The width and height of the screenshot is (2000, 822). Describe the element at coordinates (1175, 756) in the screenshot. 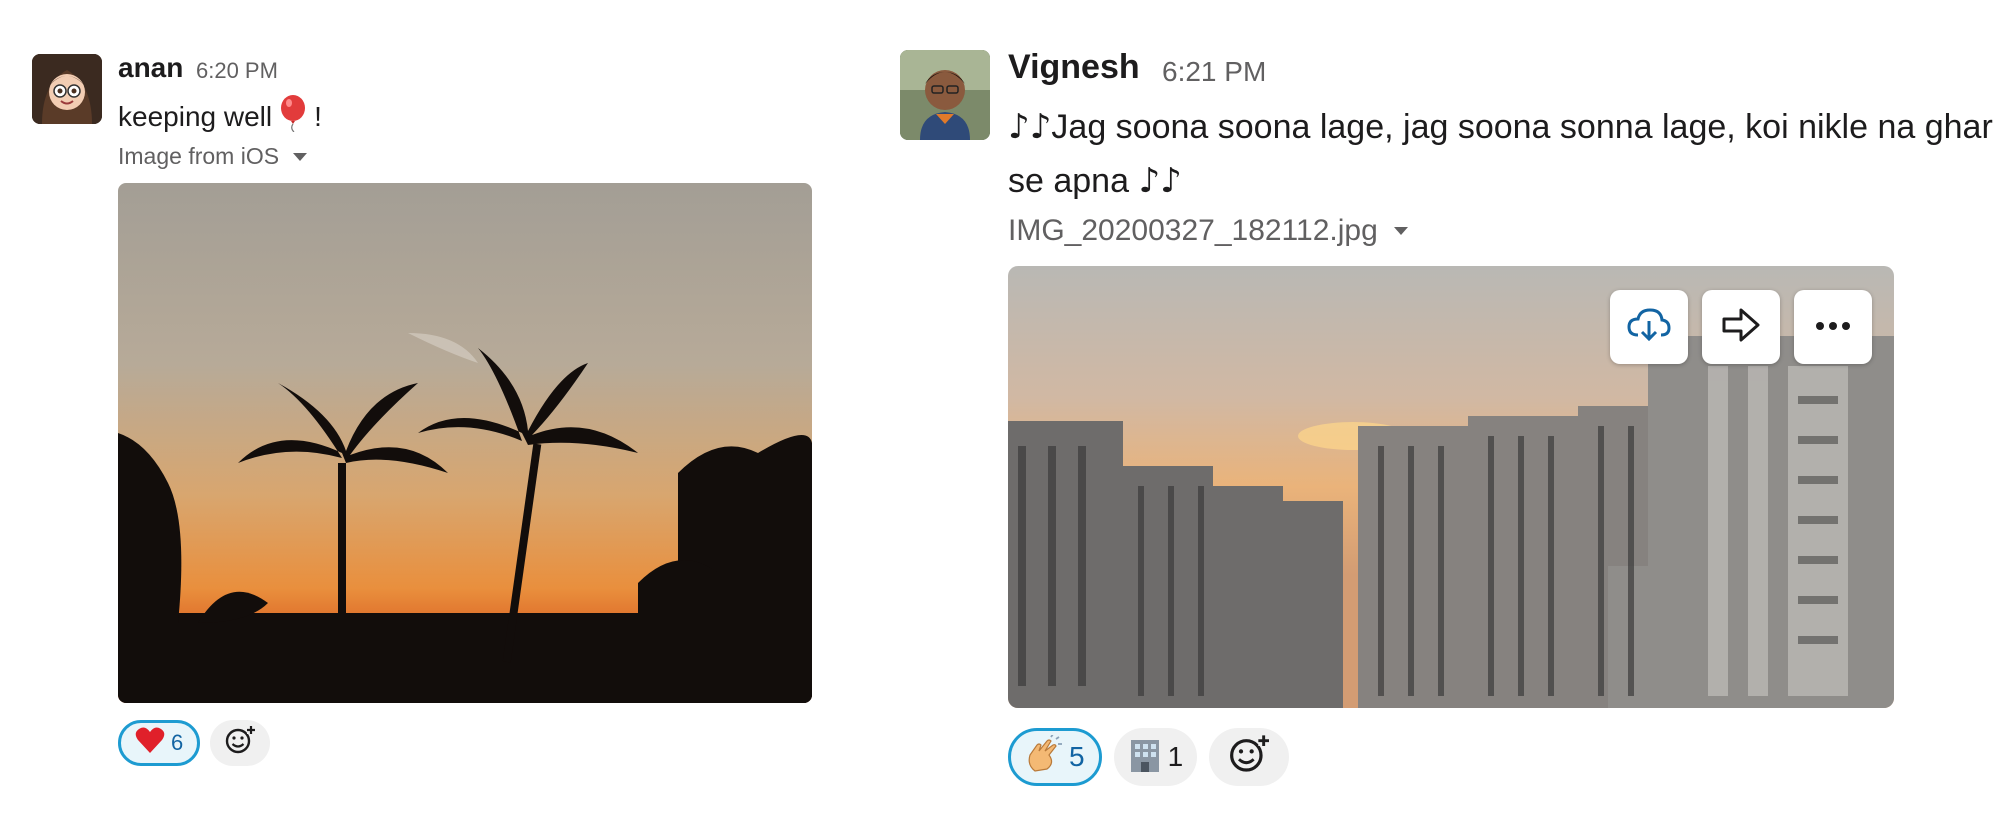

I see `reaction-count: 1` at that location.